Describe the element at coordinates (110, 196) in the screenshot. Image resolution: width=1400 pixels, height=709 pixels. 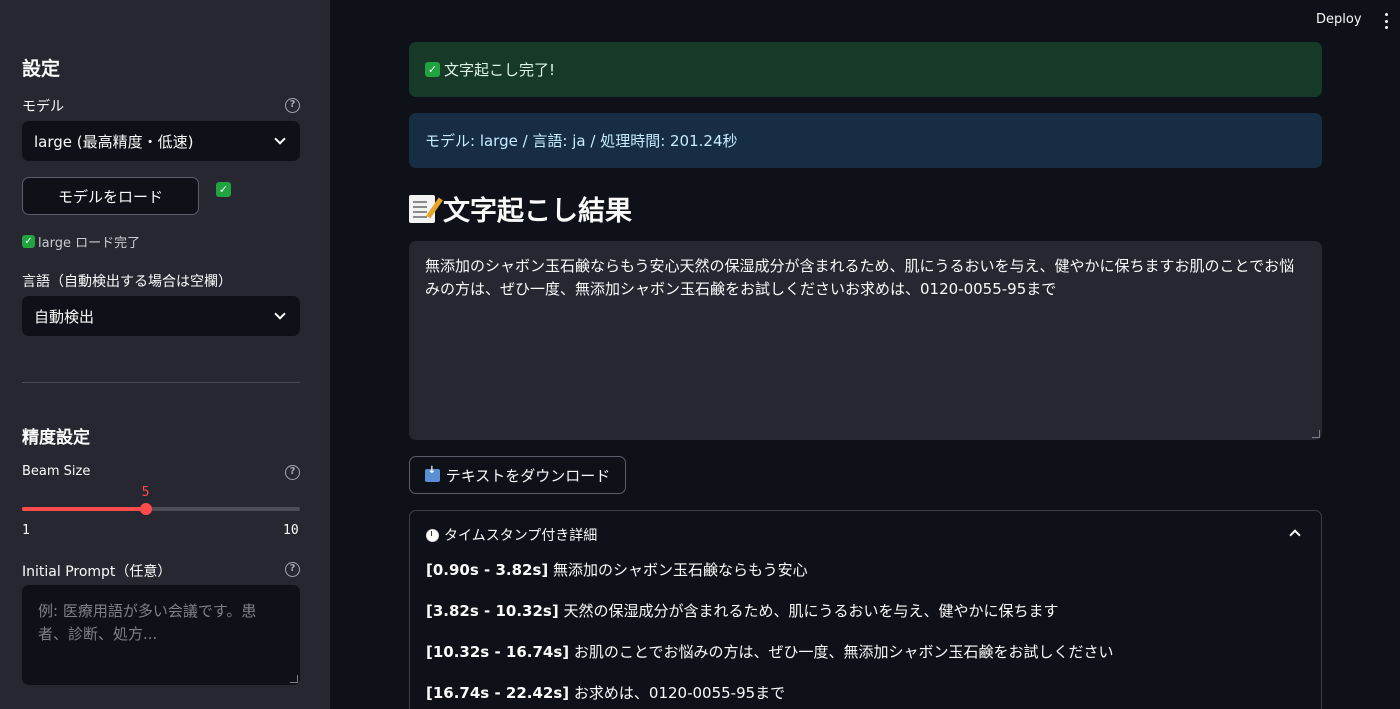
I see `load-model-button: モデルをロード` at that location.